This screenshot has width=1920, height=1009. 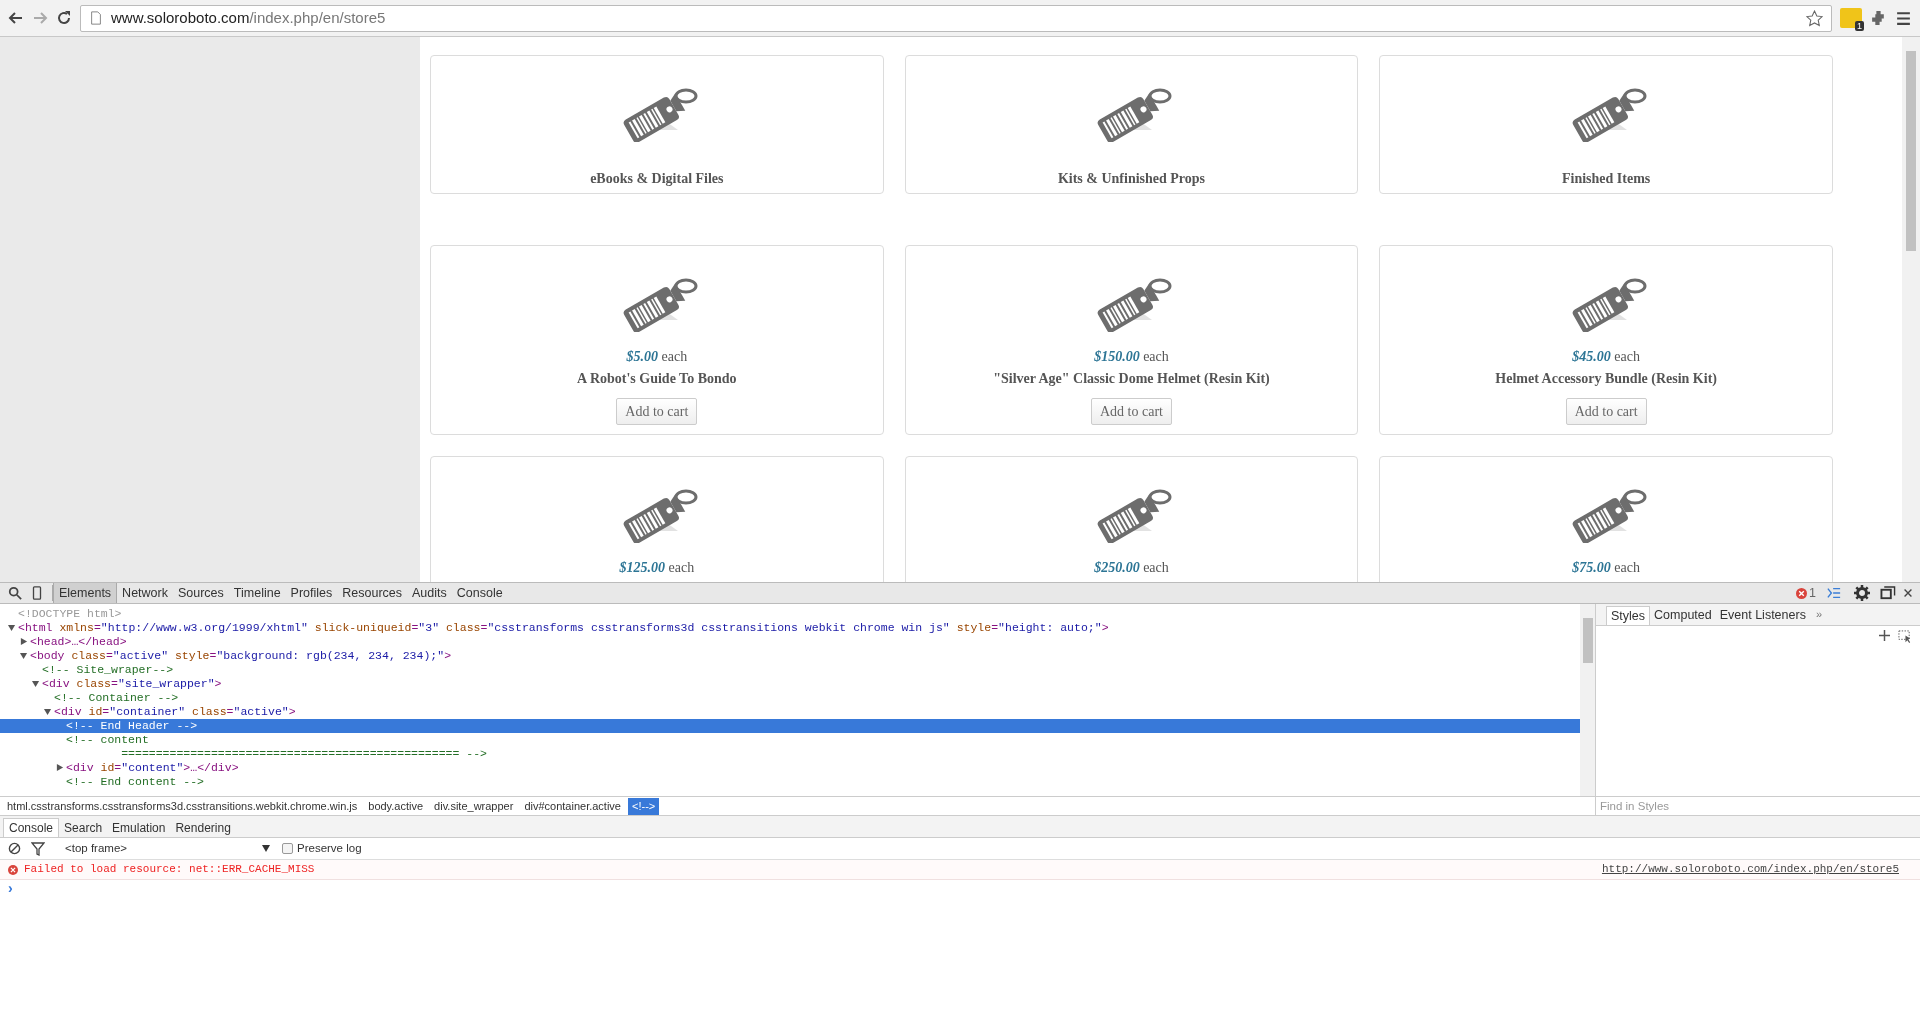 I want to click on styles-tab: Styles, so click(x=1628, y=615).